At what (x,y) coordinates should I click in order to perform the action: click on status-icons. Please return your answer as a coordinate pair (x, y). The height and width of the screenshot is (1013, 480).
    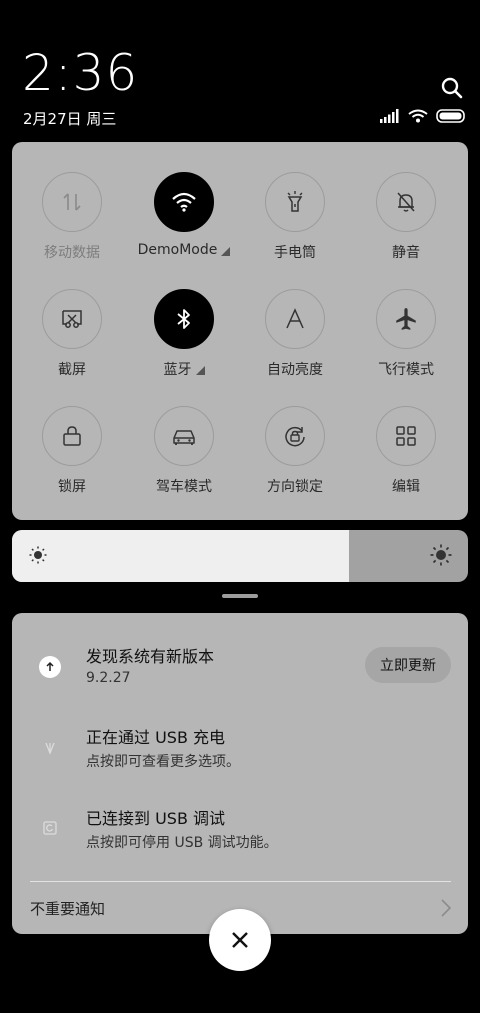
    Looking at the image, I should click on (423, 117).